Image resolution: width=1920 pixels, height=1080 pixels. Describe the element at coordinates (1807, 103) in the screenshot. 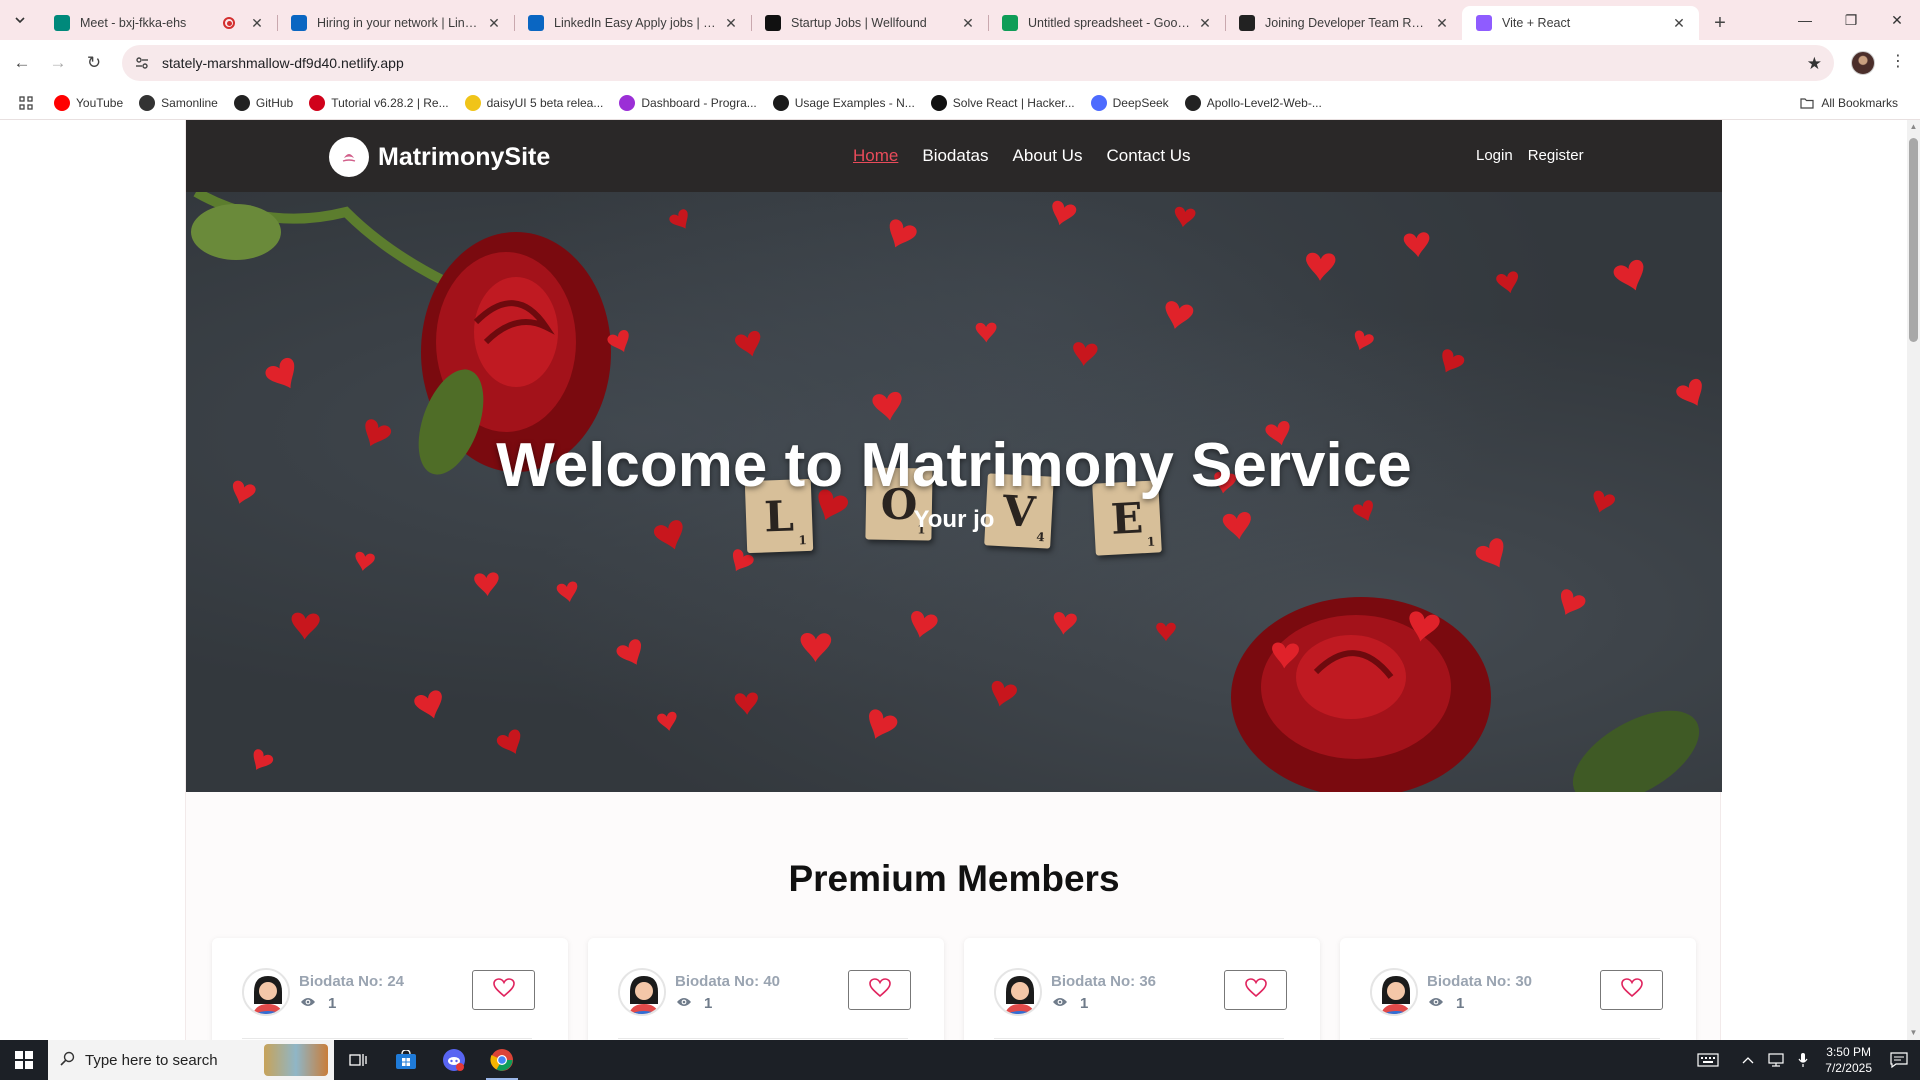

I see `folder-icon` at that location.